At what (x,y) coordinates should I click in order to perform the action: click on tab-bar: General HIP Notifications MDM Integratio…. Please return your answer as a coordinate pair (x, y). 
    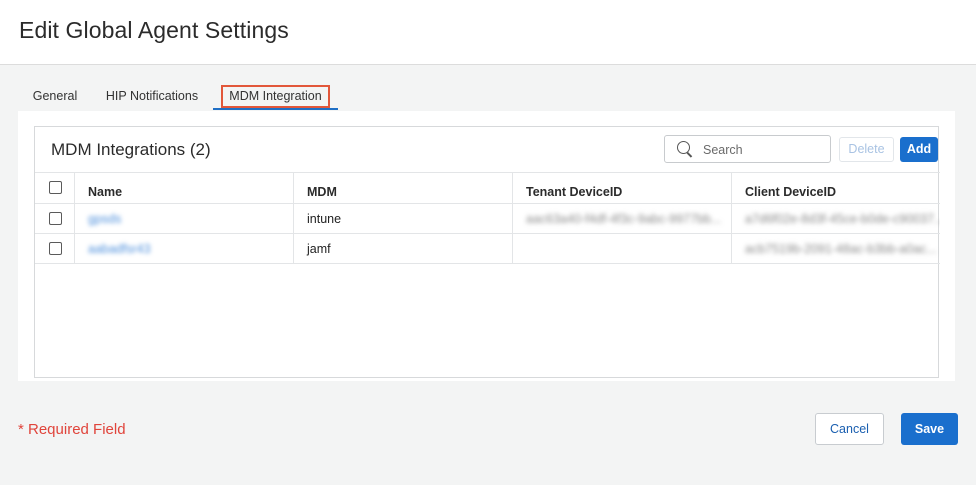
    Looking at the image, I should click on (486, 97).